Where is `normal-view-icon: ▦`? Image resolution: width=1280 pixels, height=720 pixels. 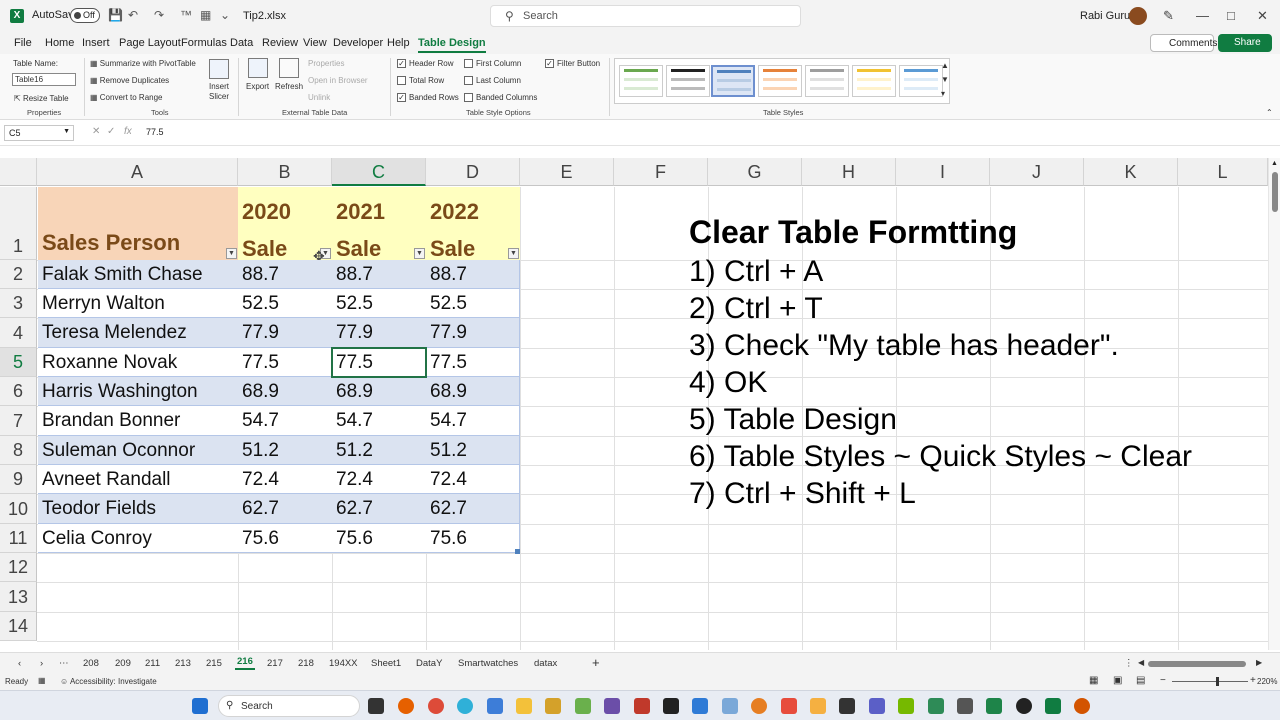
normal-view-icon: ▦ is located at coordinates (1093, 680).